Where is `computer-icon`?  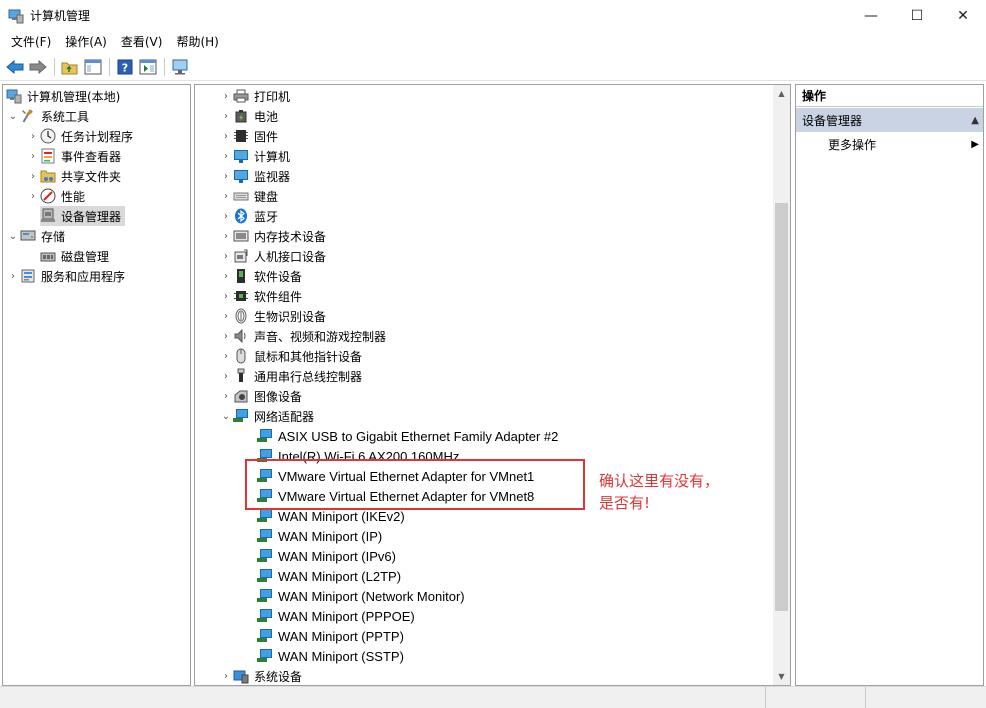 computer-icon is located at coordinates (241, 156).